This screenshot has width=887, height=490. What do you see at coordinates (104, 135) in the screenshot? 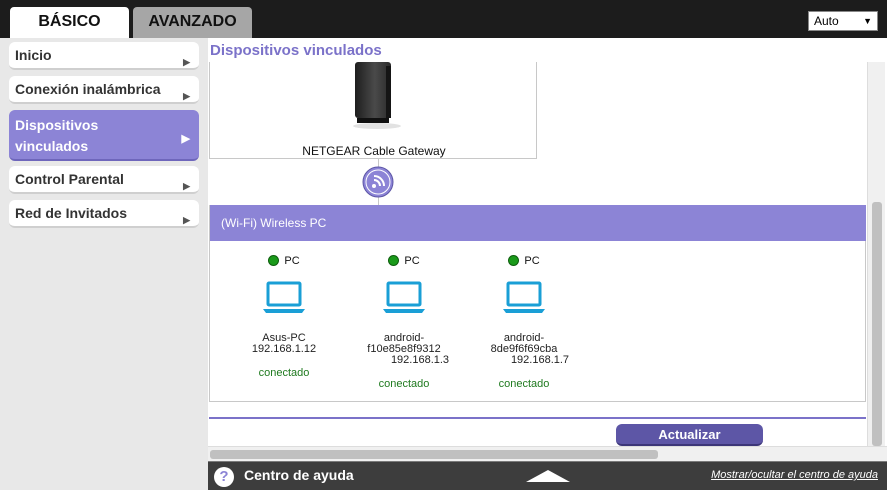
I see `sidebar-item-dispositivos-vinculados: Dispositivos vinculados ▶` at bounding box center [104, 135].